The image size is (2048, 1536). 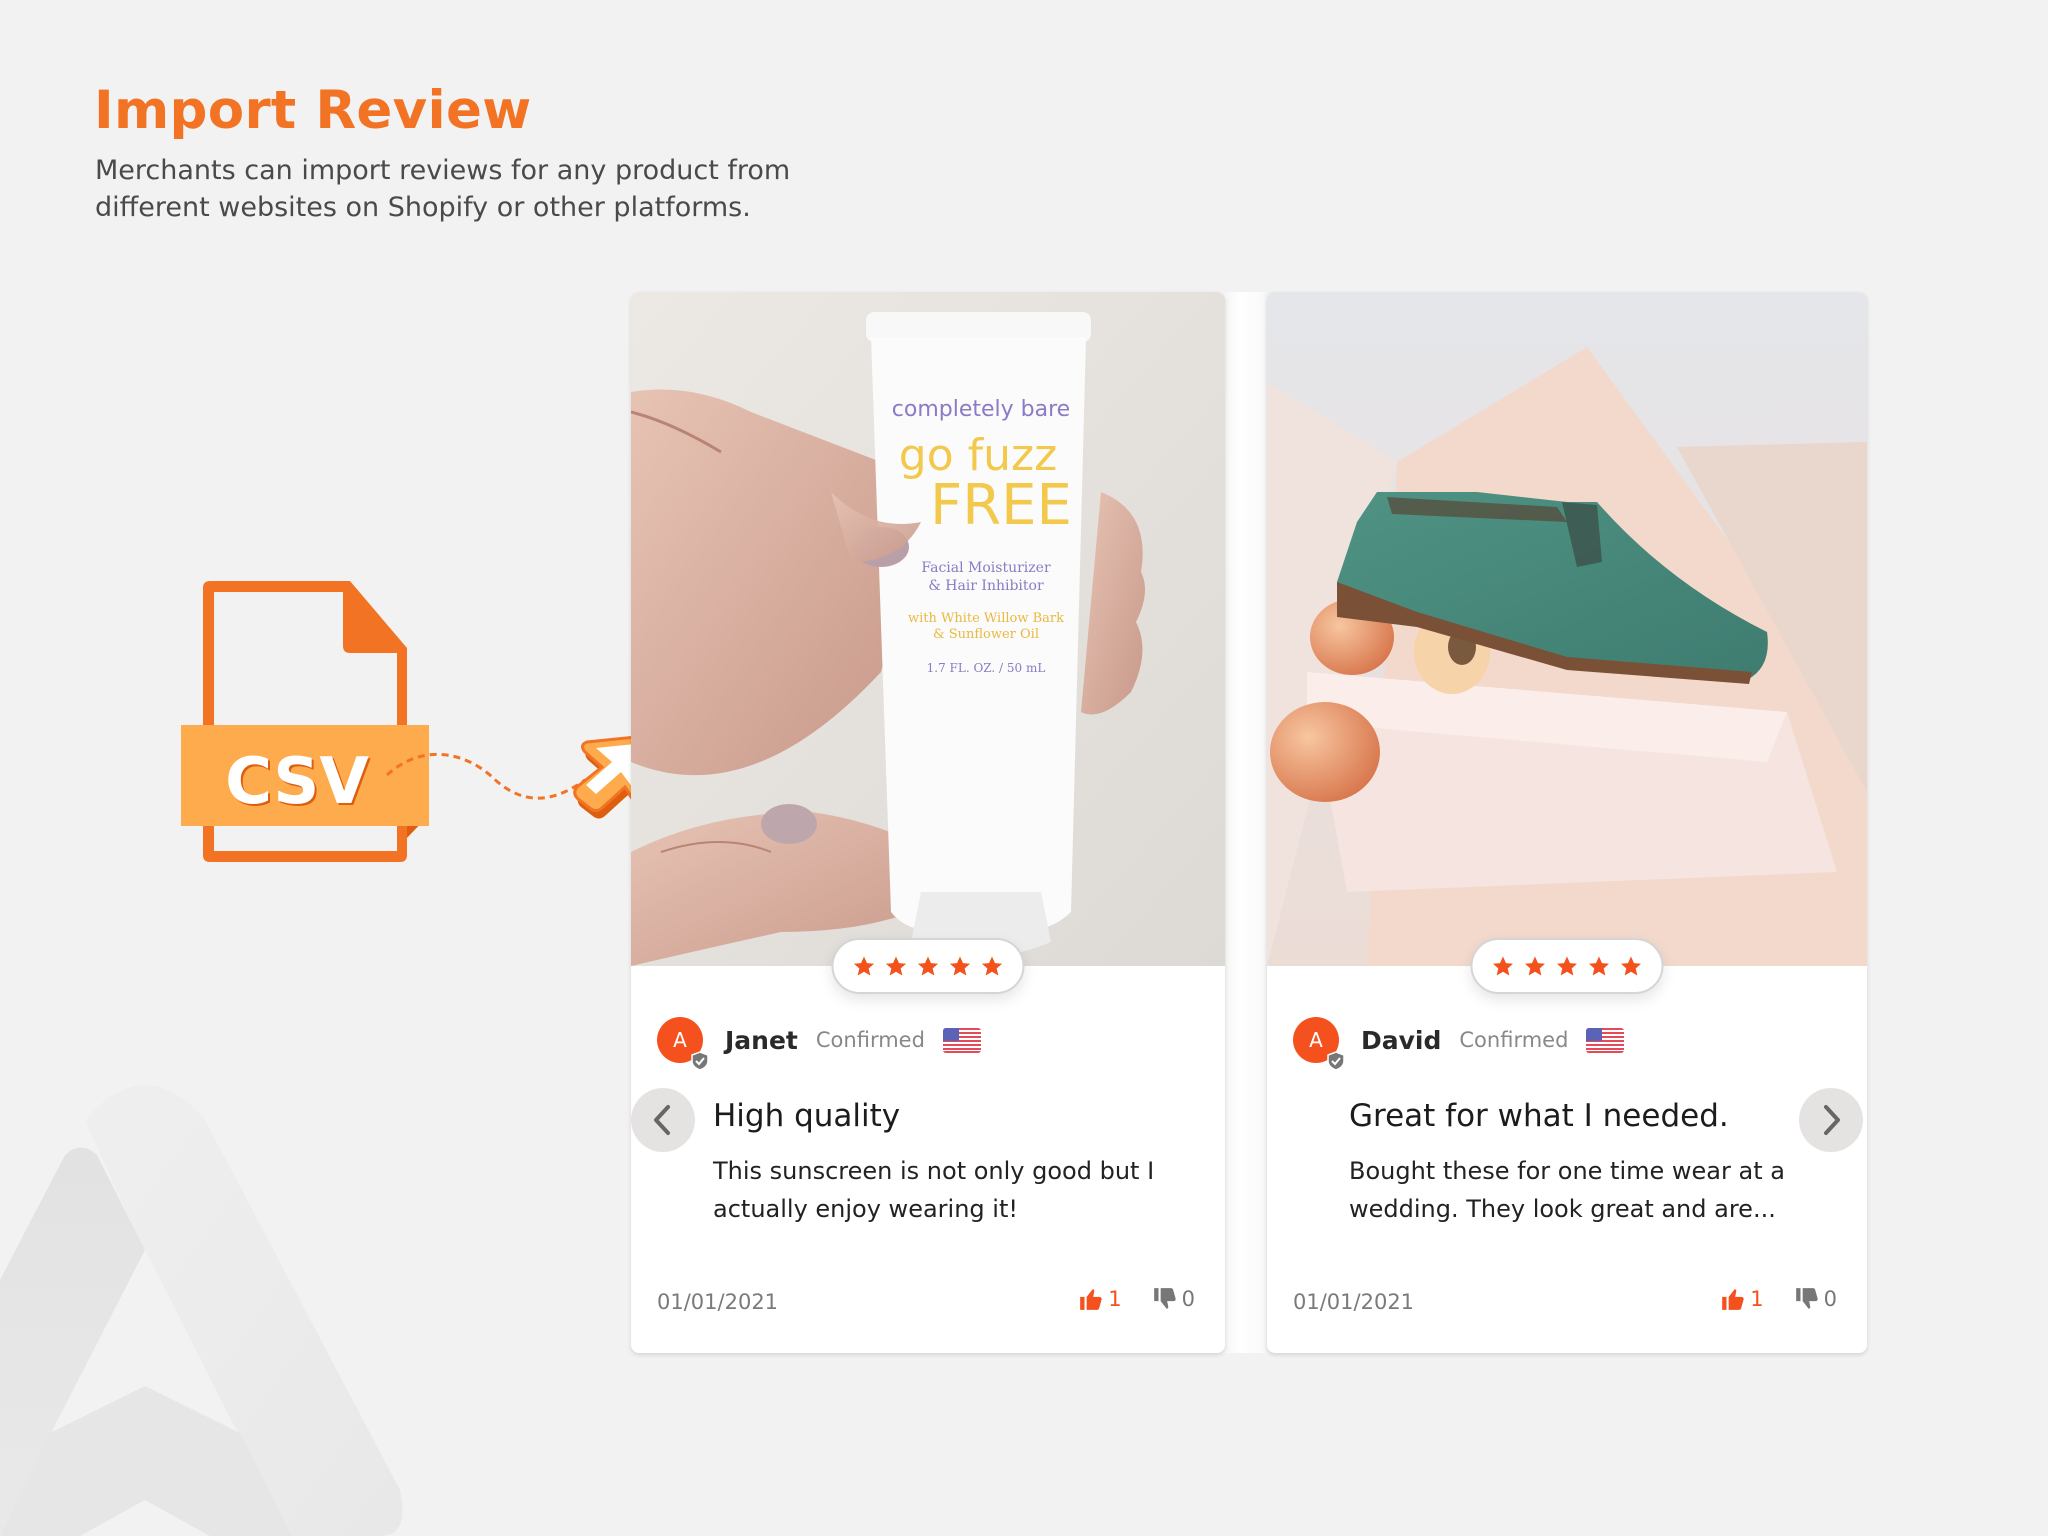 I want to click on product-desc1: Facial Moisturizer, so click(x=986, y=568).